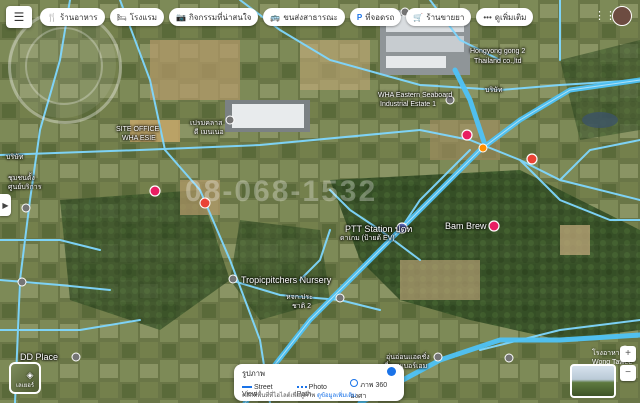  What do you see at coordinates (498, 51) in the screenshot?
I see `map-label: Hongyong gong 2` at bounding box center [498, 51].